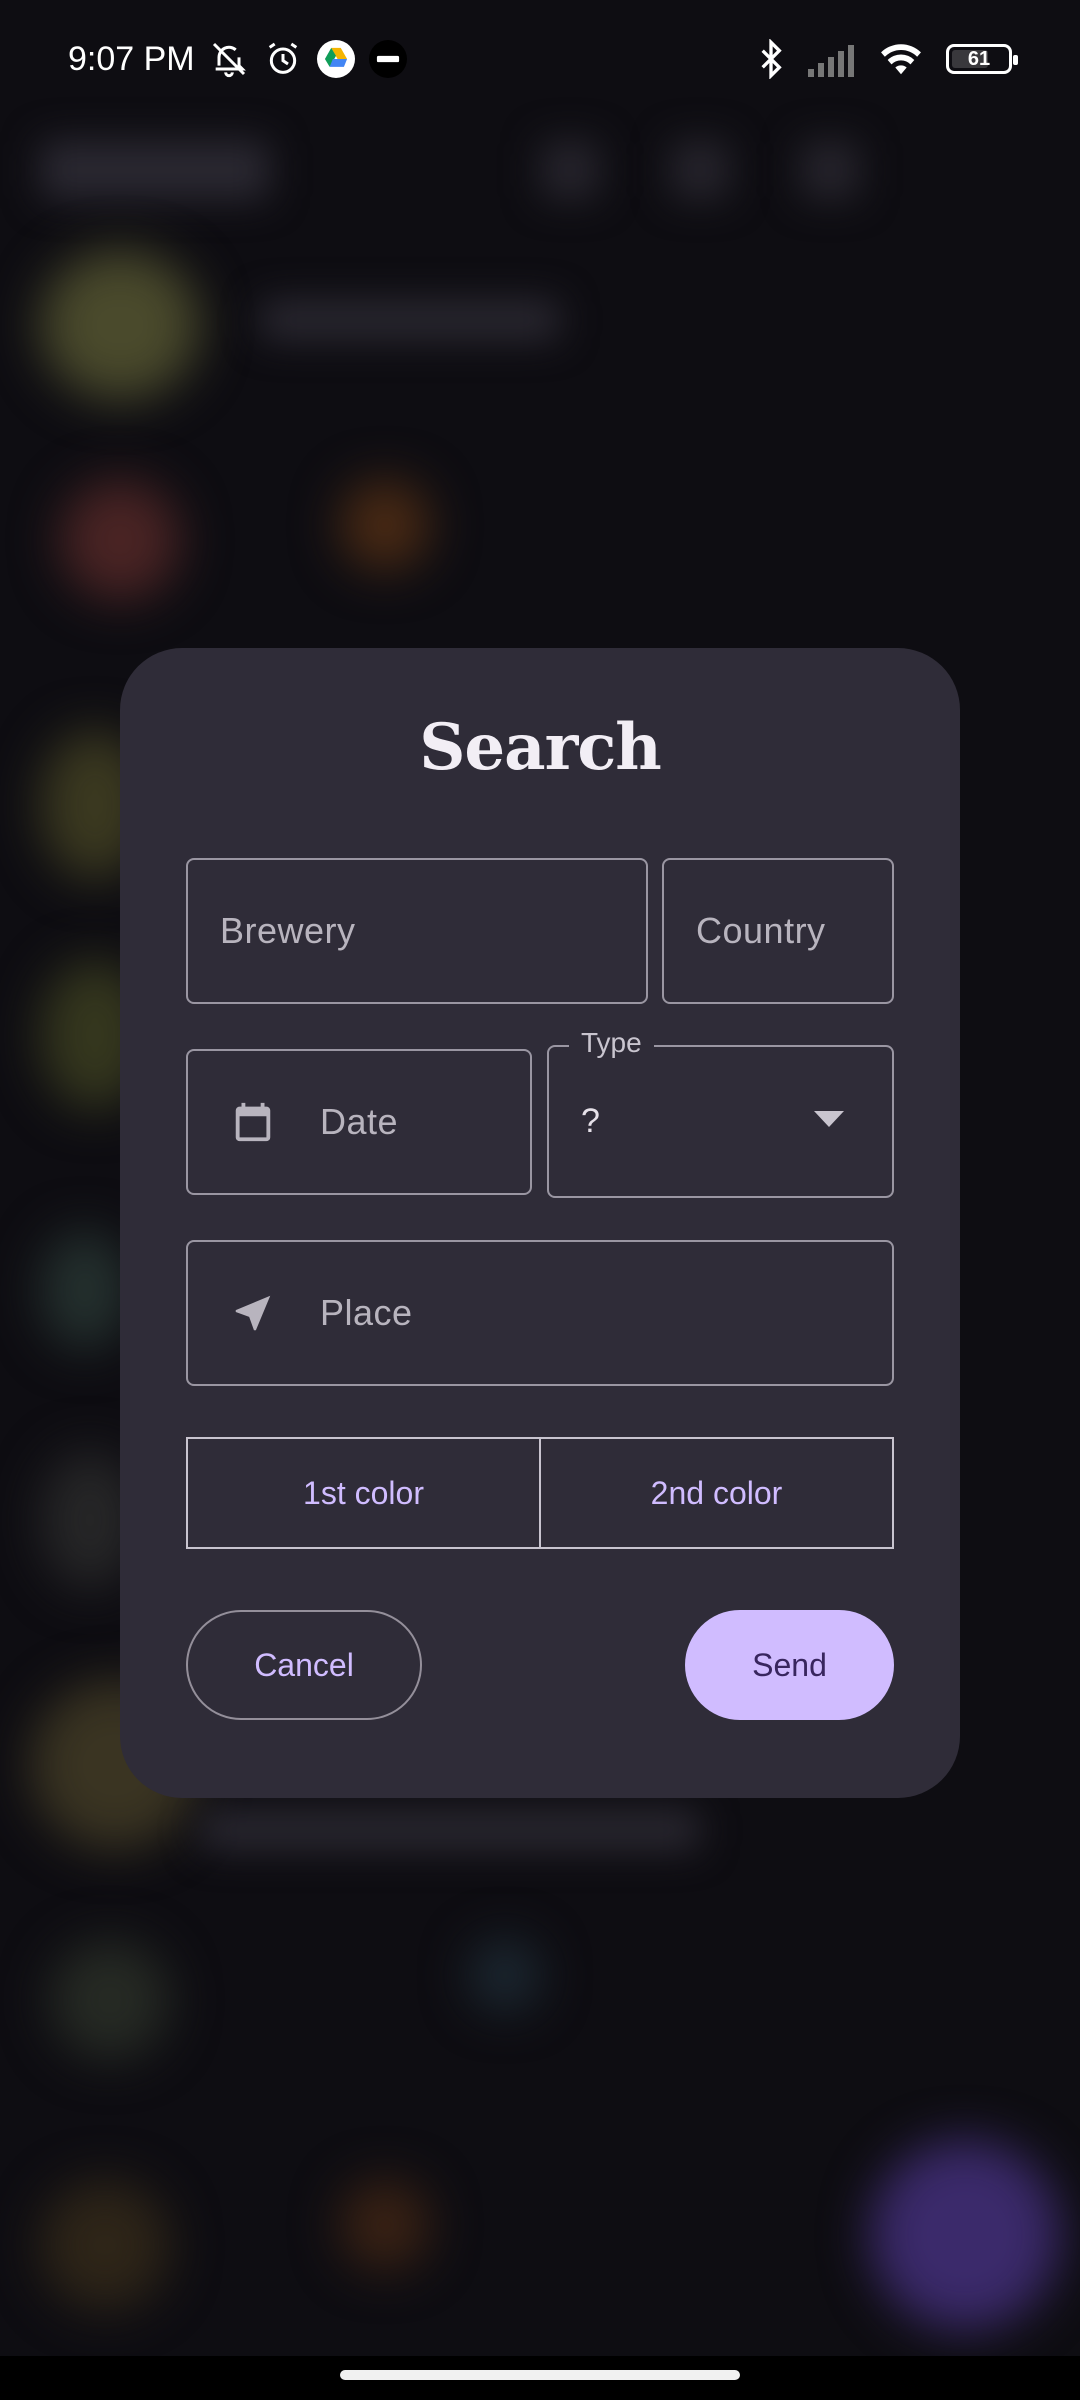  Describe the element at coordinates (253, 1313) in the screenshot. I see `navigation-arrow-icon` at that location.